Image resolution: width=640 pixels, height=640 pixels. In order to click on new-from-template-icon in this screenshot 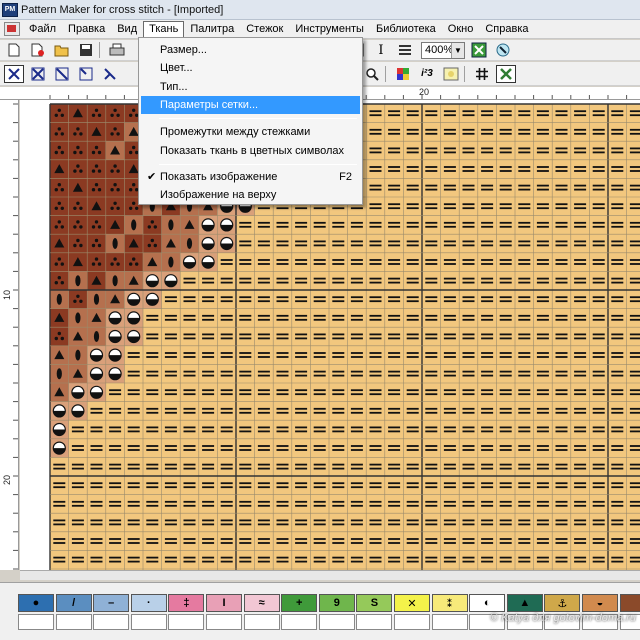, I will do `click(38, 50)`.